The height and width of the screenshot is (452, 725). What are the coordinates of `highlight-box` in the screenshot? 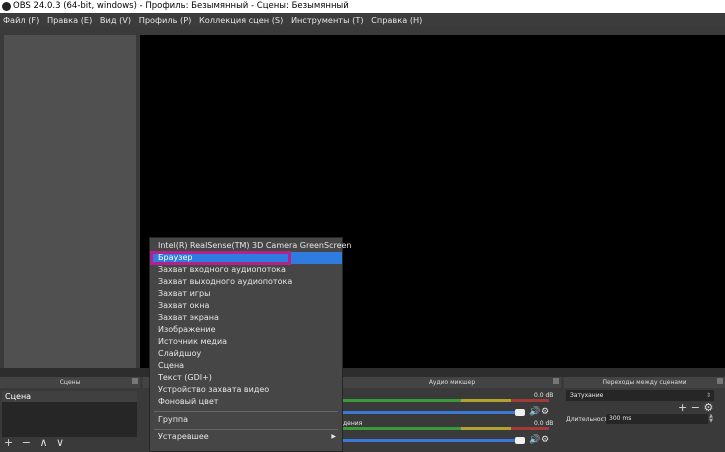 It's located at (220, 258).